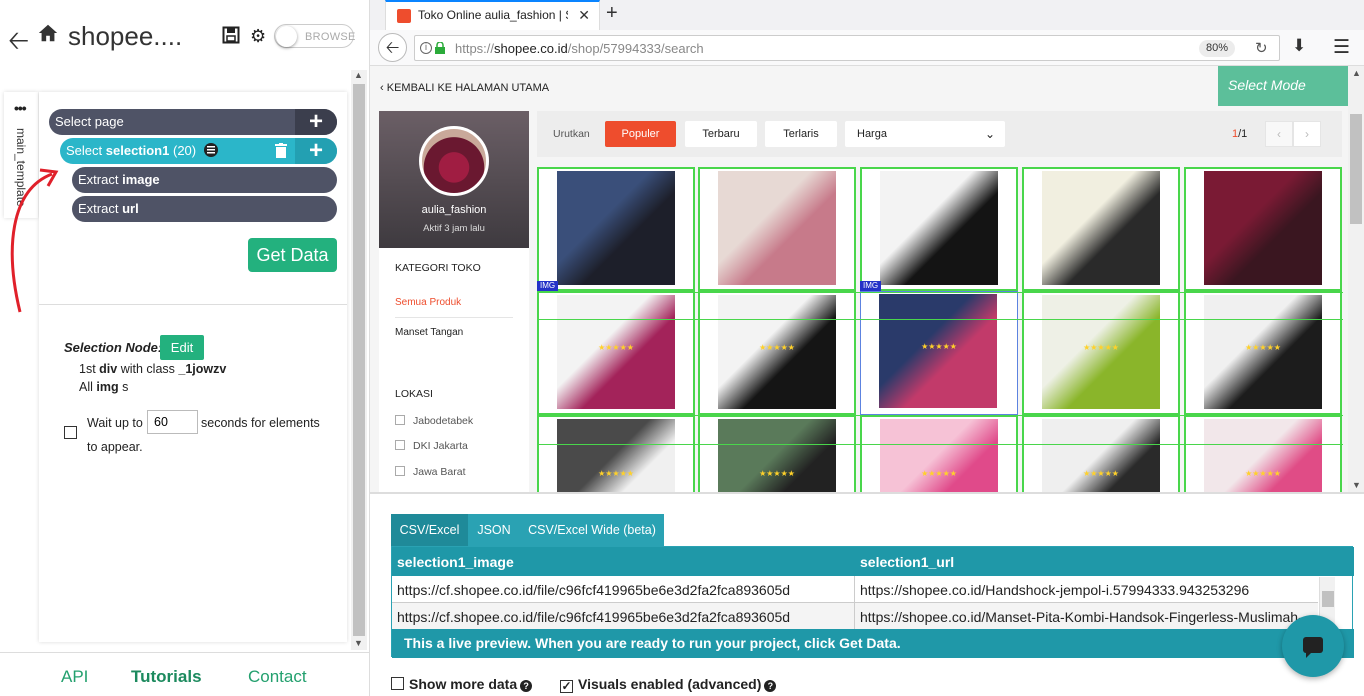 This screenshot has height=696, width=1364. What do you see at coordinates (592, 530) in the screenshot?
I see `tab-csv-wide: CSV/Excel Wide (beta)` at bounding box center [592, 530].